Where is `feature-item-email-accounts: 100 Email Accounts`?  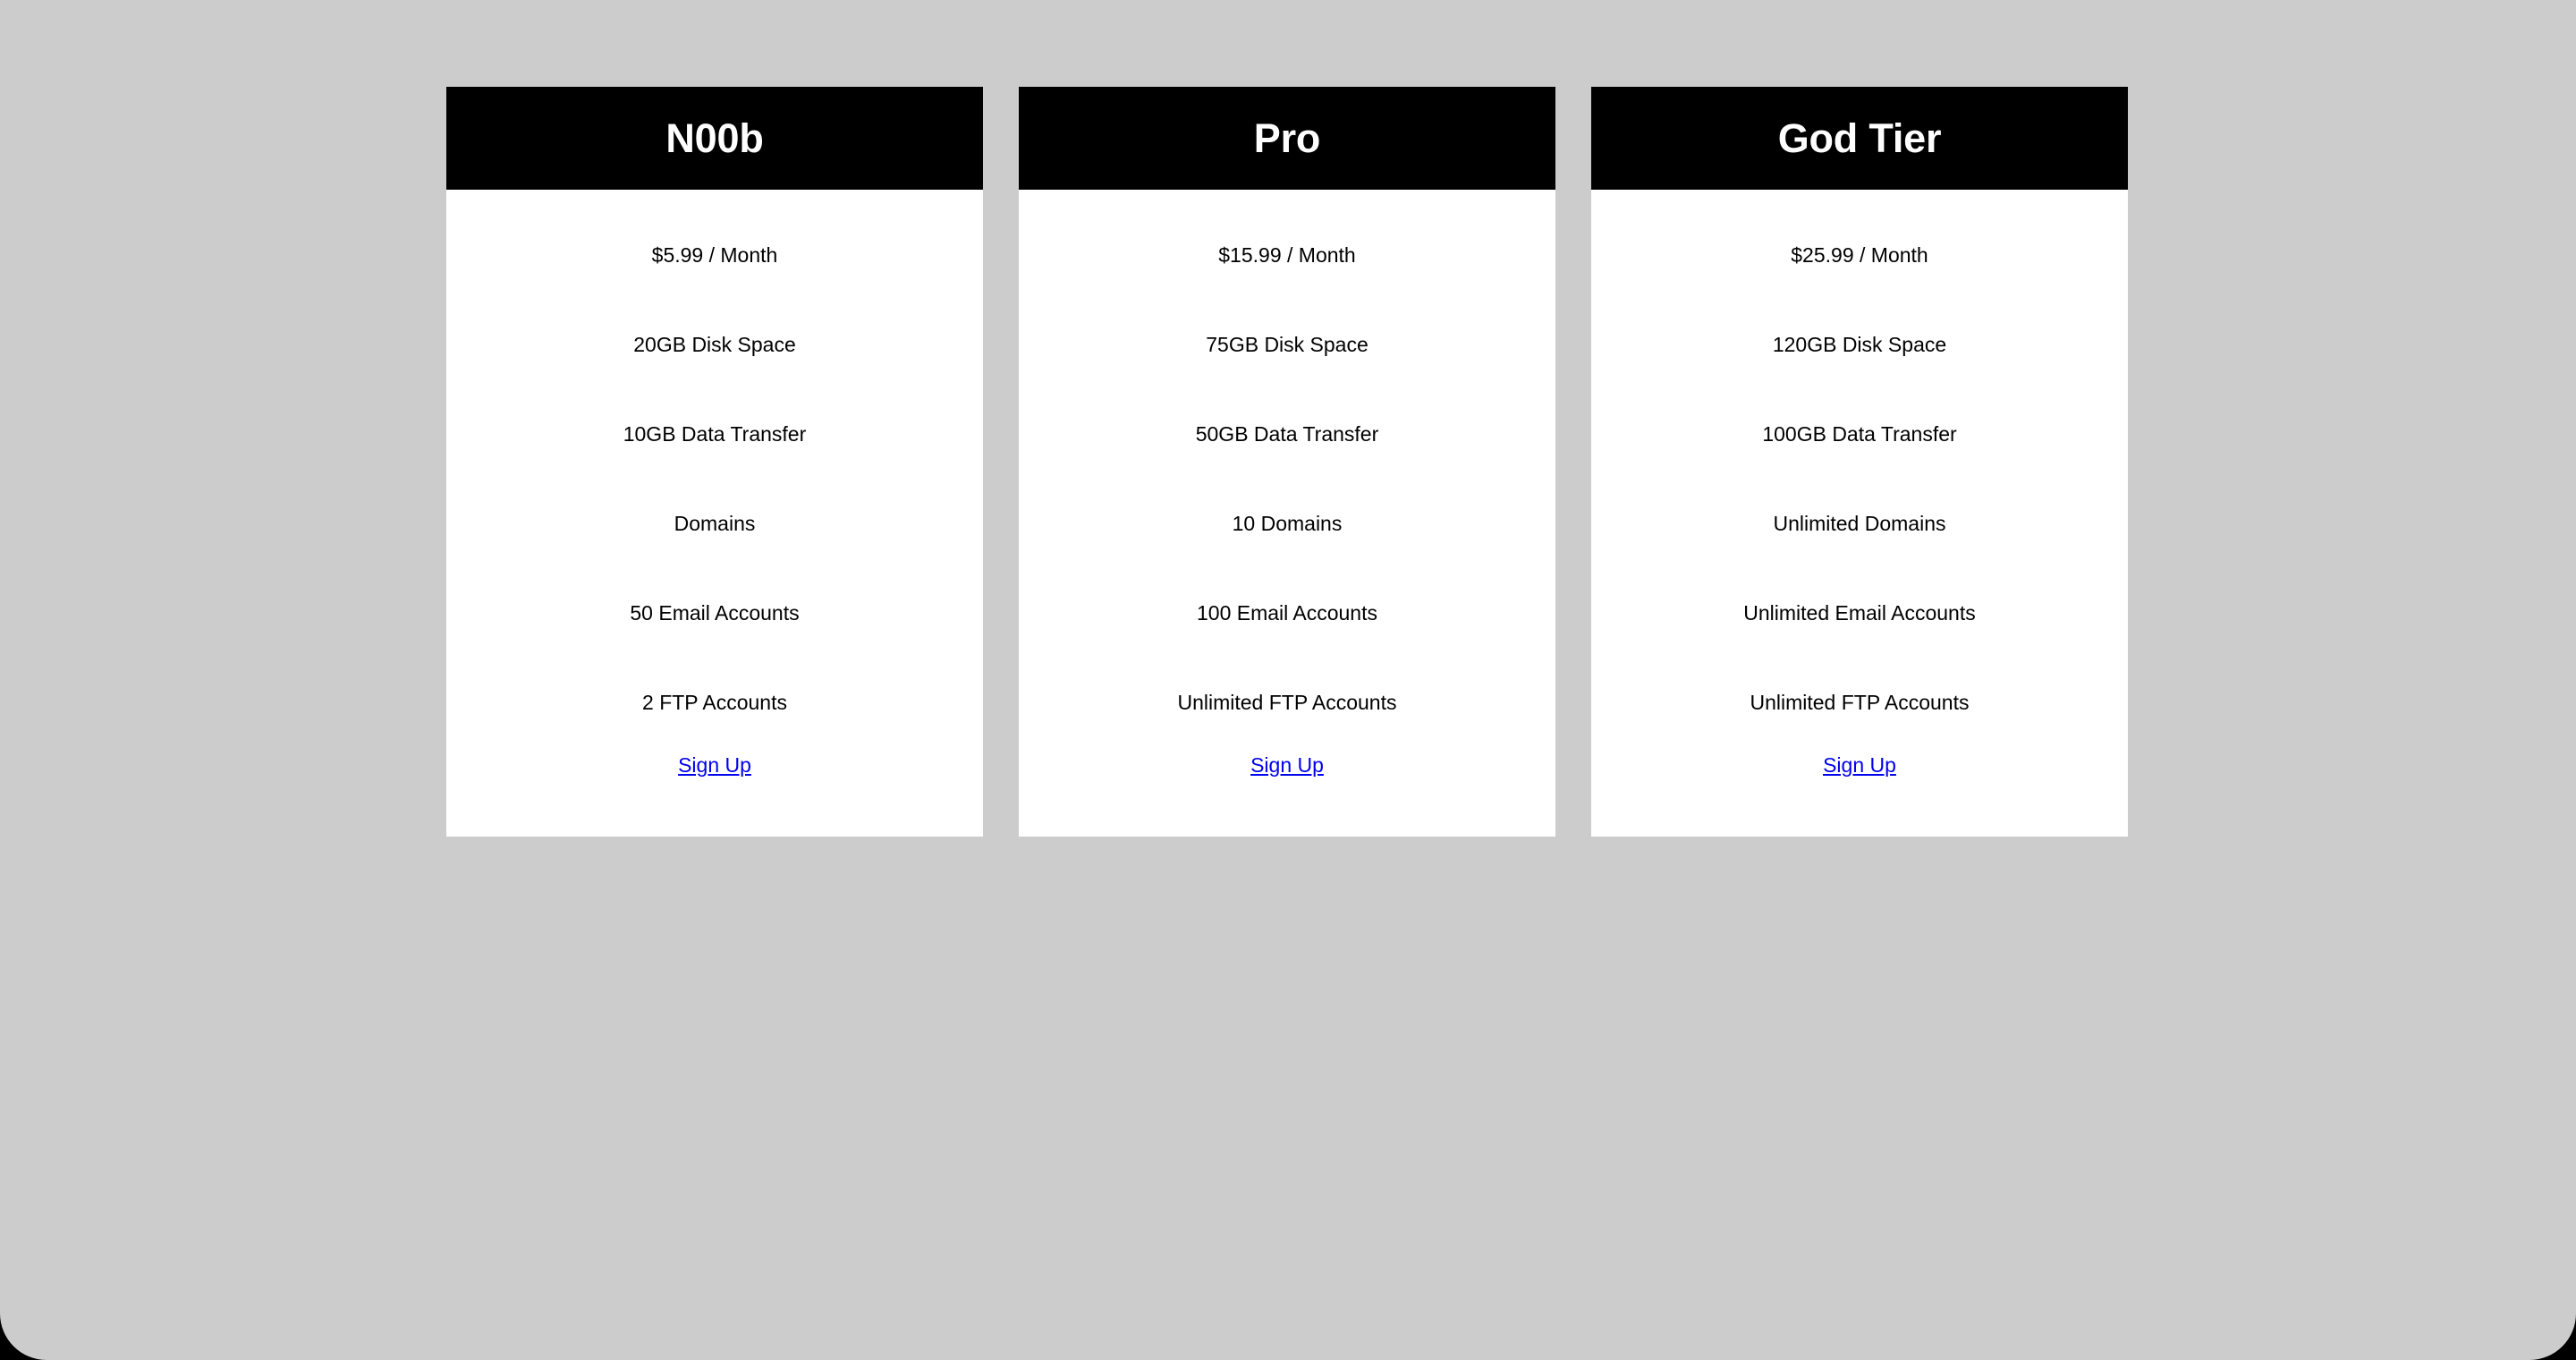 feature-item-email-accounts: 100 Email Accounts is located at coordinates (1286, 613).